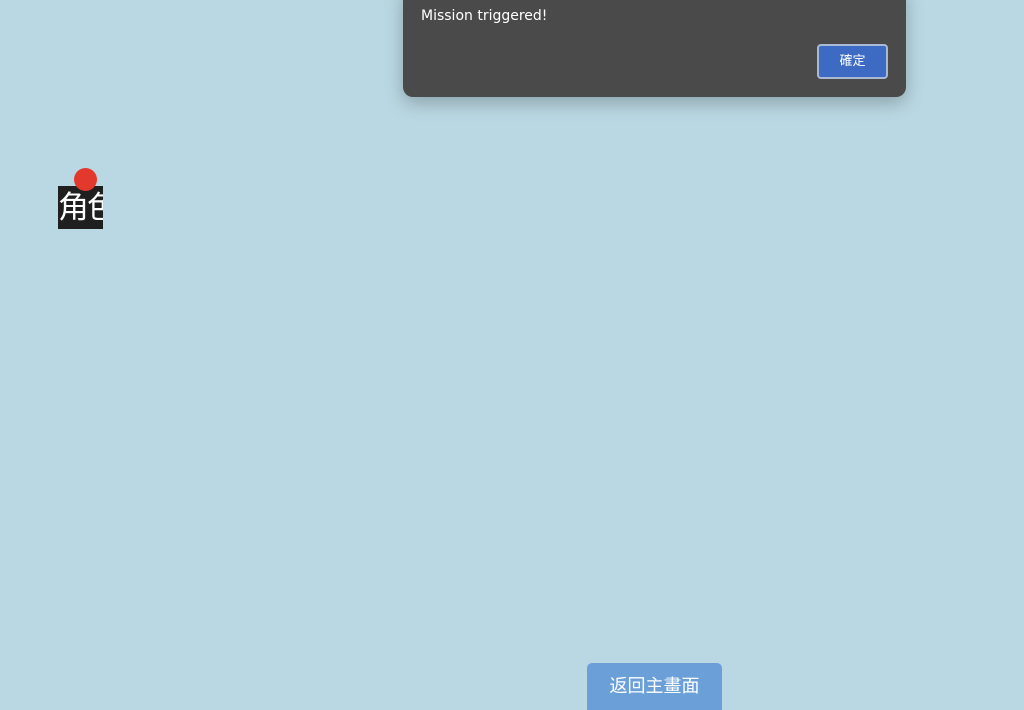 Image resolution: width=1024 pixels, height=710 pixels. I want to click on alert-dialog: Mission triggered! 確定, so click(654, 48).